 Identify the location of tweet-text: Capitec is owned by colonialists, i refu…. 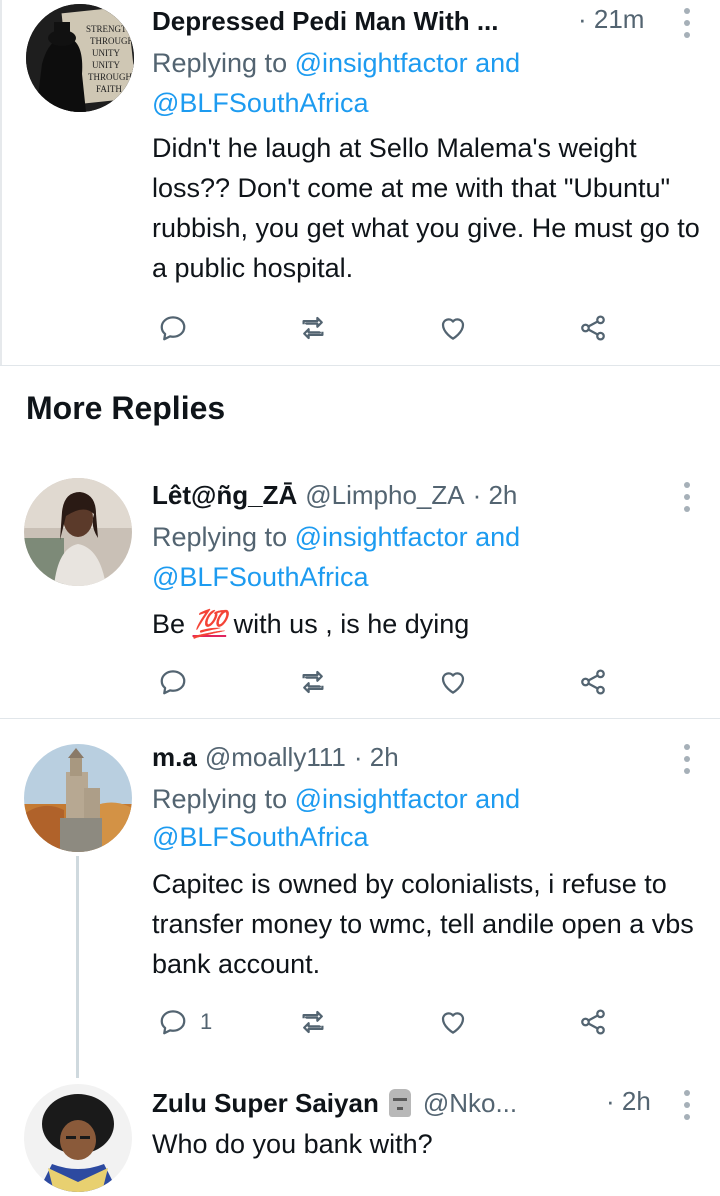
(423, 924).